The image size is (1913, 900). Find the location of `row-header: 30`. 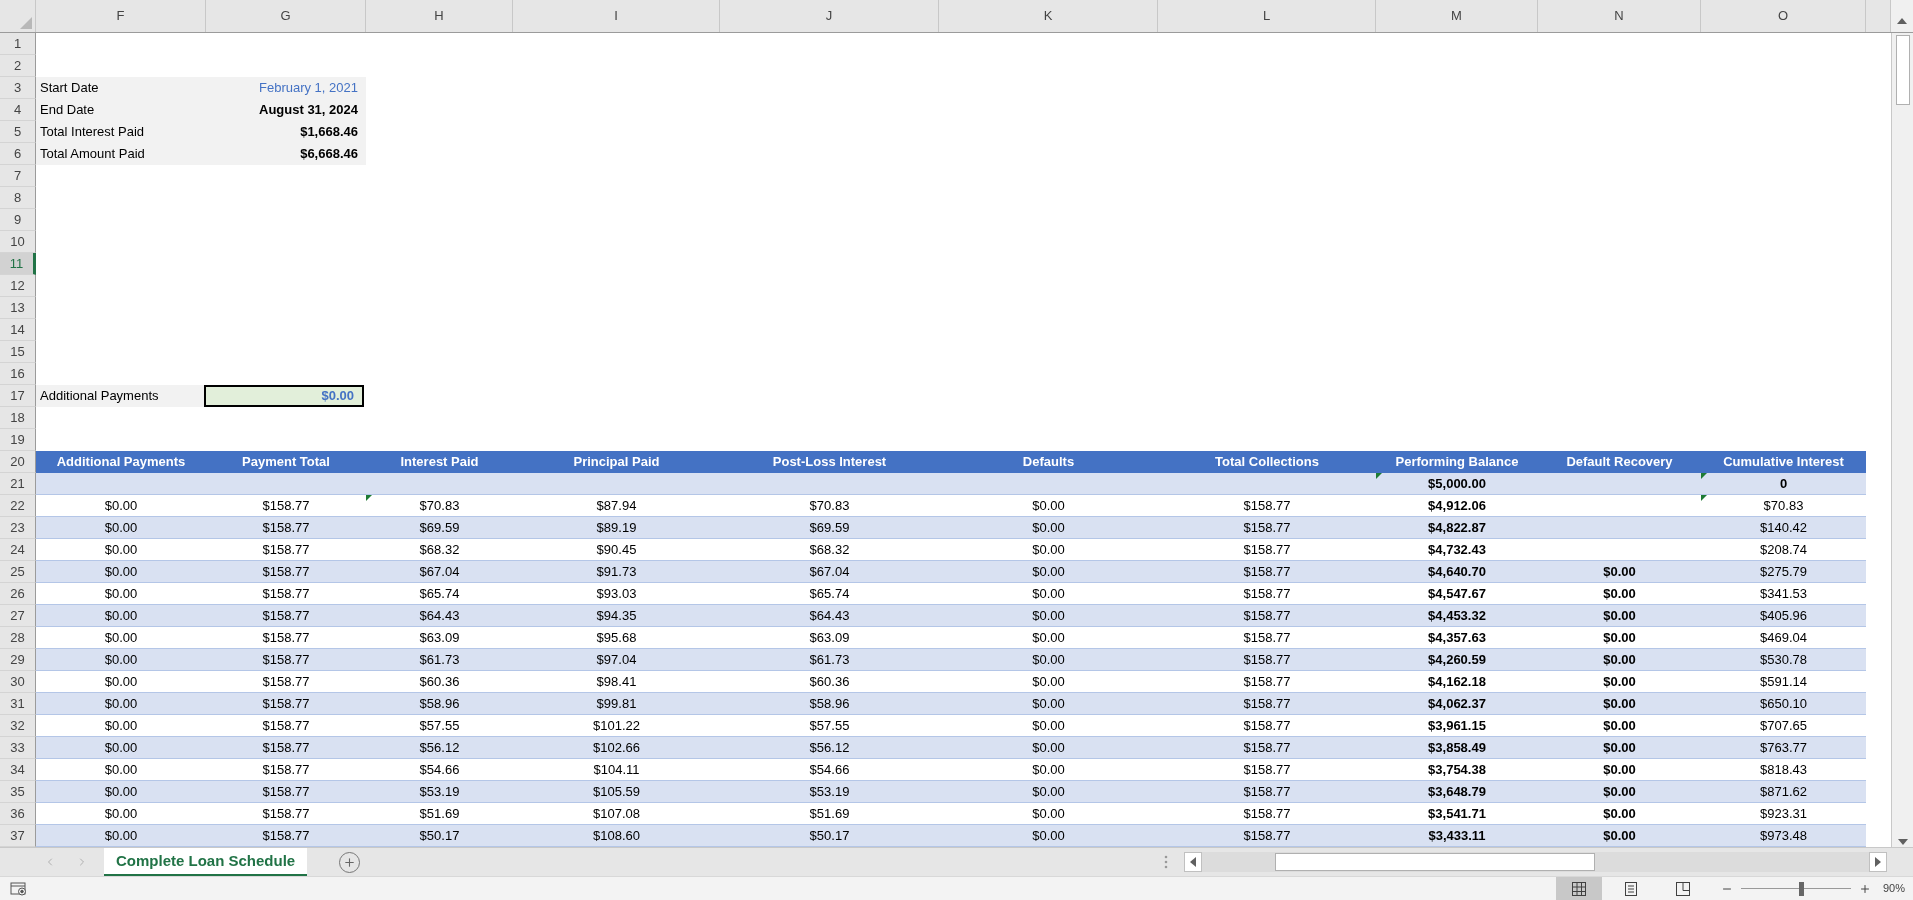

row-header: 30 is located at coordinates (18, 682).